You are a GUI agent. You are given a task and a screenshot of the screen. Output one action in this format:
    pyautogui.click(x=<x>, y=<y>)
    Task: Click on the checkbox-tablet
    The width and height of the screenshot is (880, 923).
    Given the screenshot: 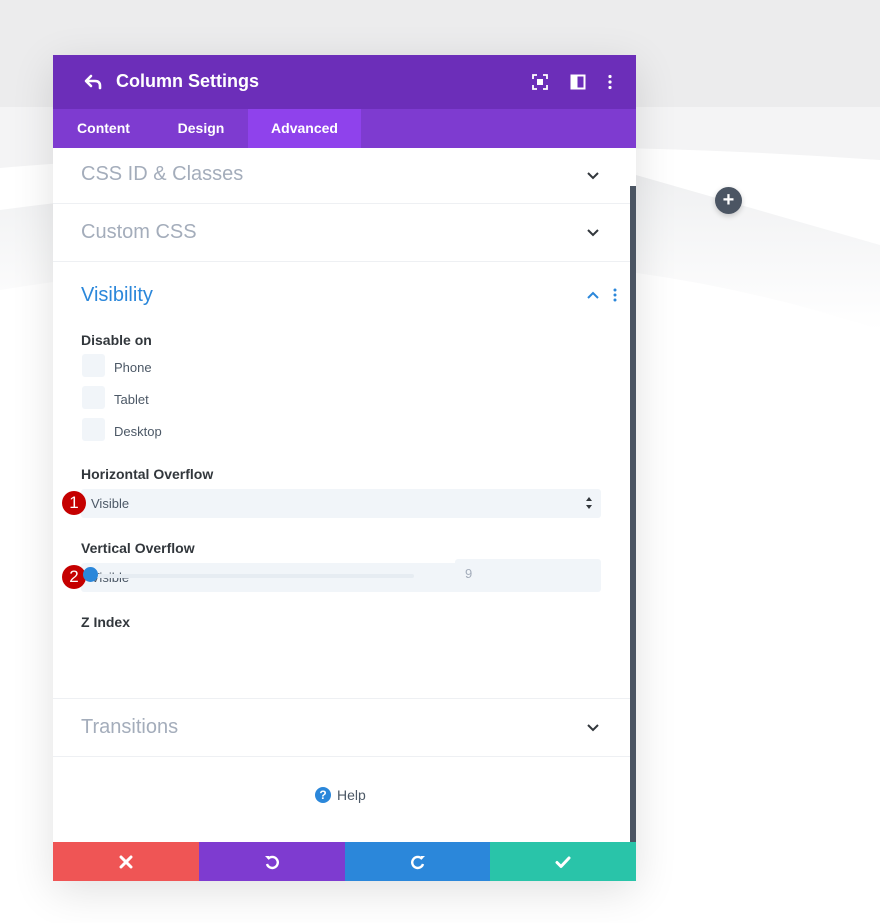 What is the action you would take?
    pyautogui.click(x=93, y=397)
    